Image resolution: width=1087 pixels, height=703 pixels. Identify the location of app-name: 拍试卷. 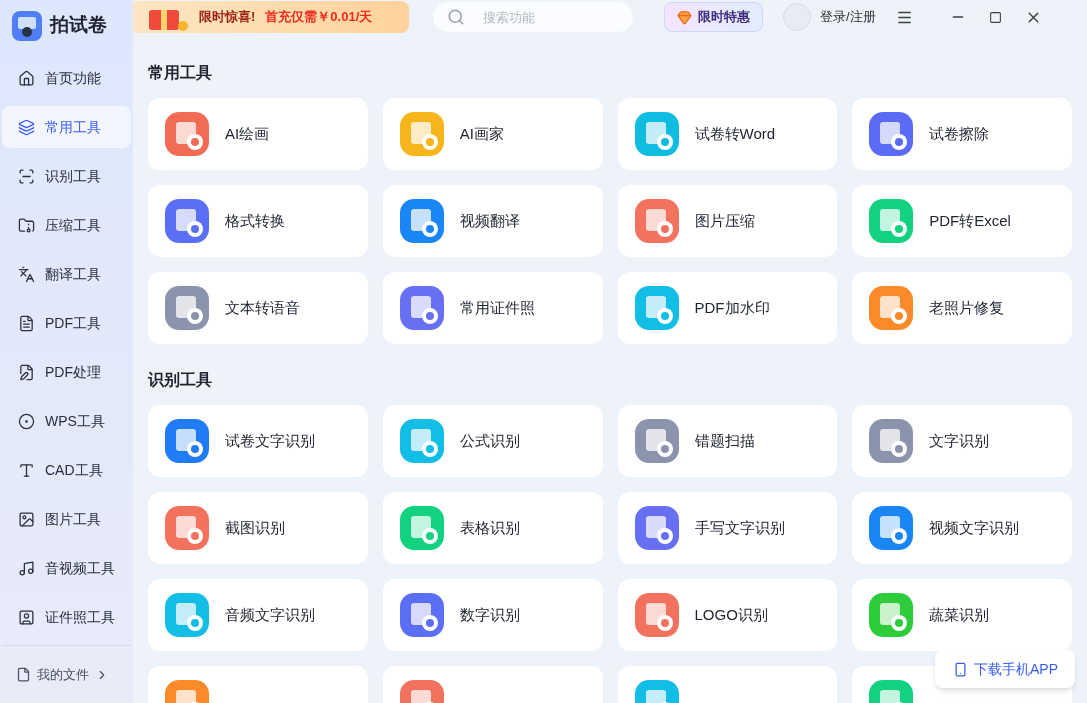
(78, 25).